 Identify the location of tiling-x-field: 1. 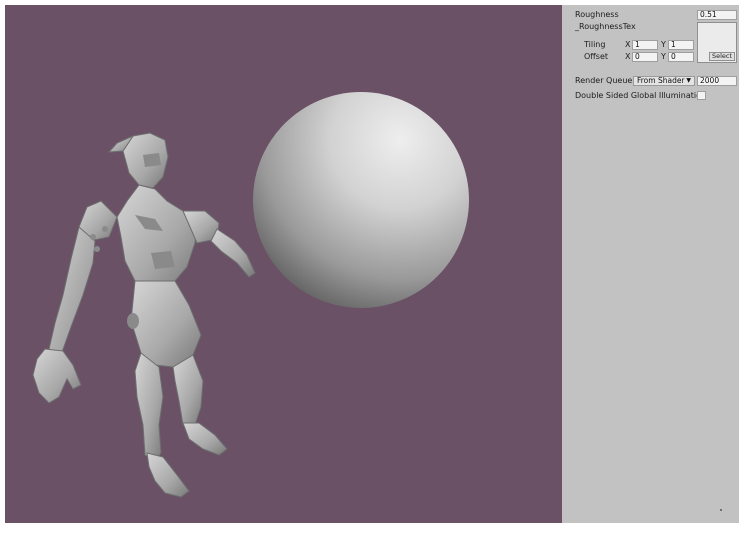
(645, 45).